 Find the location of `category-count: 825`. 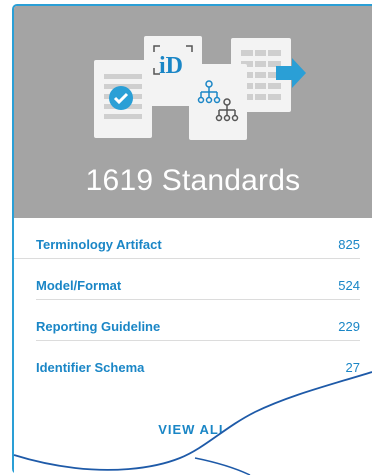

category-count: 825 is located at coordinates (349, 244).